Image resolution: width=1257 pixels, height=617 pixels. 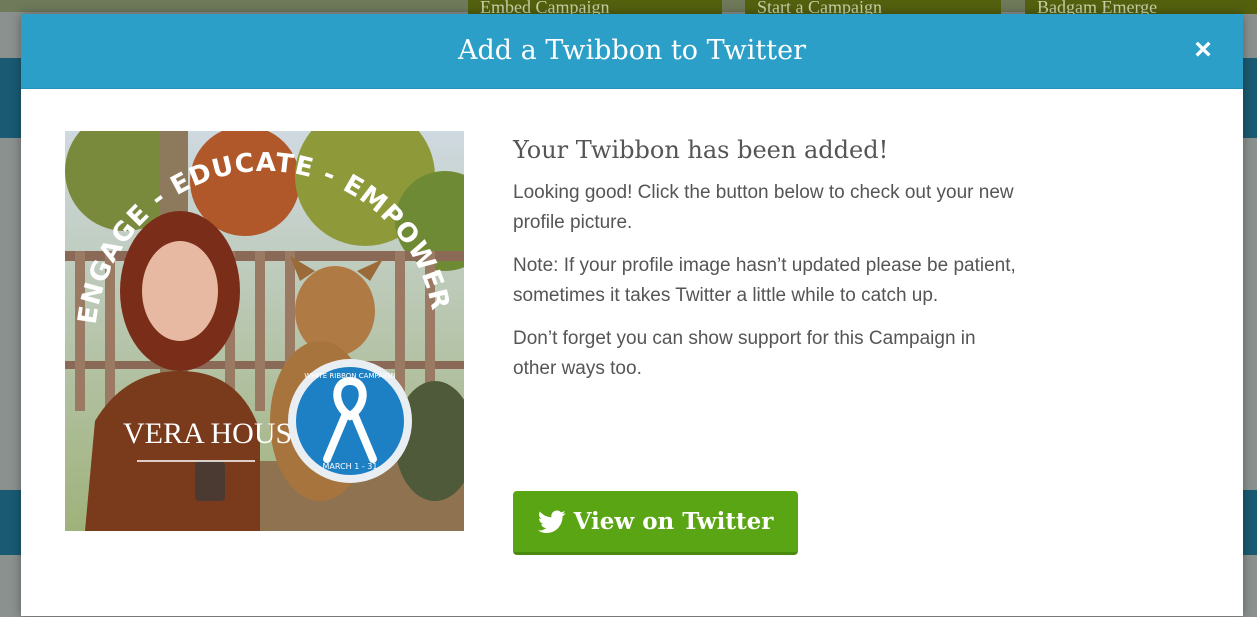 What do you see at coordinates (551, 521) in the screenshot?
I see `twitter-bird-icon` at bounding box center [551, 521].